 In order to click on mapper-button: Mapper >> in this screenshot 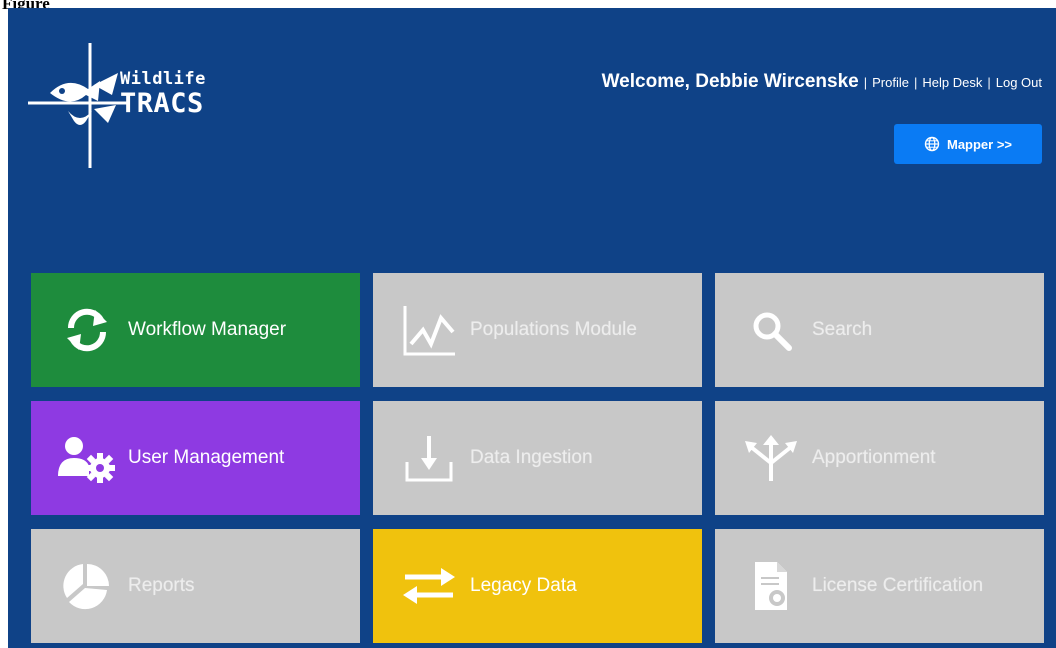, I will do `click(968, 144)`.